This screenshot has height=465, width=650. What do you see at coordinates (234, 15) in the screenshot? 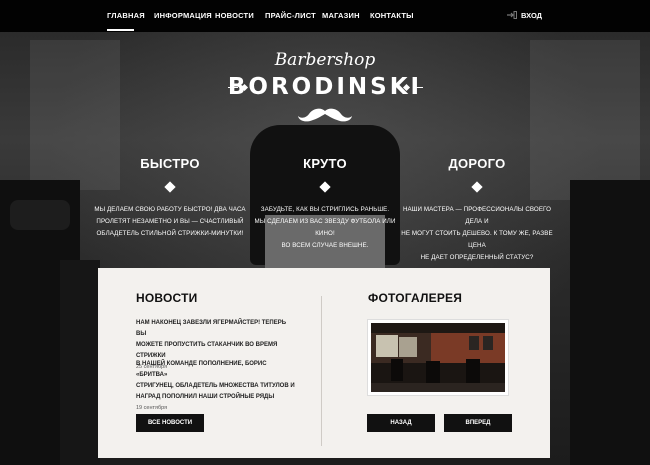
I see `nav-item-news: НОВОСТИ` at bounding box center [234, 15].